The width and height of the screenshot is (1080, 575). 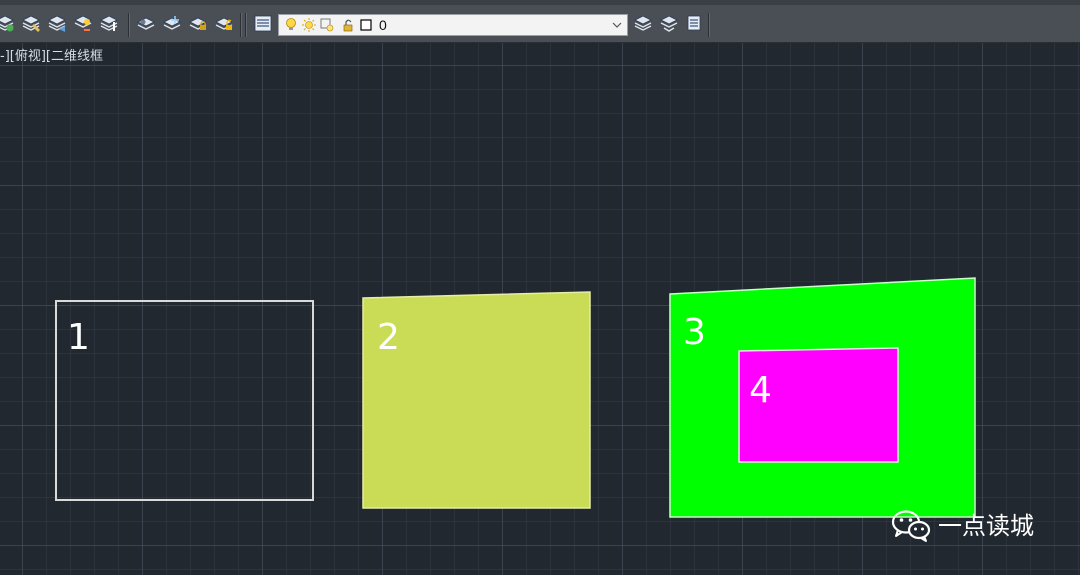 I want to click on watermark-text: 一点读城, so click(x=986, y=526).